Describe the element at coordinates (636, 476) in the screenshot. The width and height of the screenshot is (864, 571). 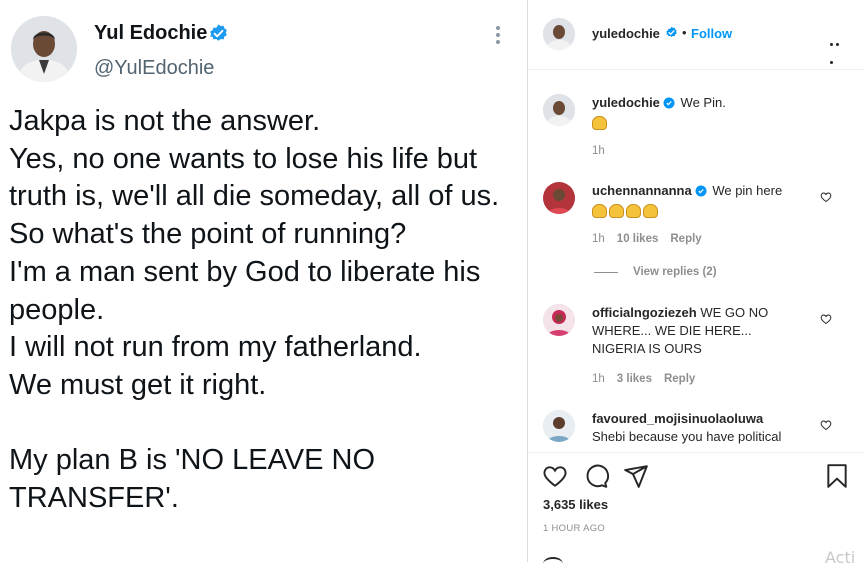
I see `share-icon` at that location.